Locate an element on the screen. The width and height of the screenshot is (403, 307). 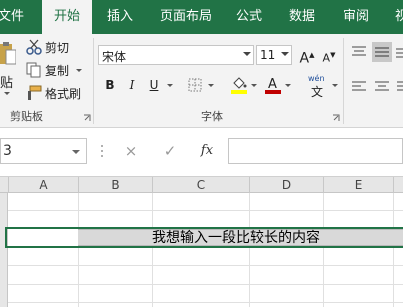
fill-color-icon is located at coordinates (239, 85).